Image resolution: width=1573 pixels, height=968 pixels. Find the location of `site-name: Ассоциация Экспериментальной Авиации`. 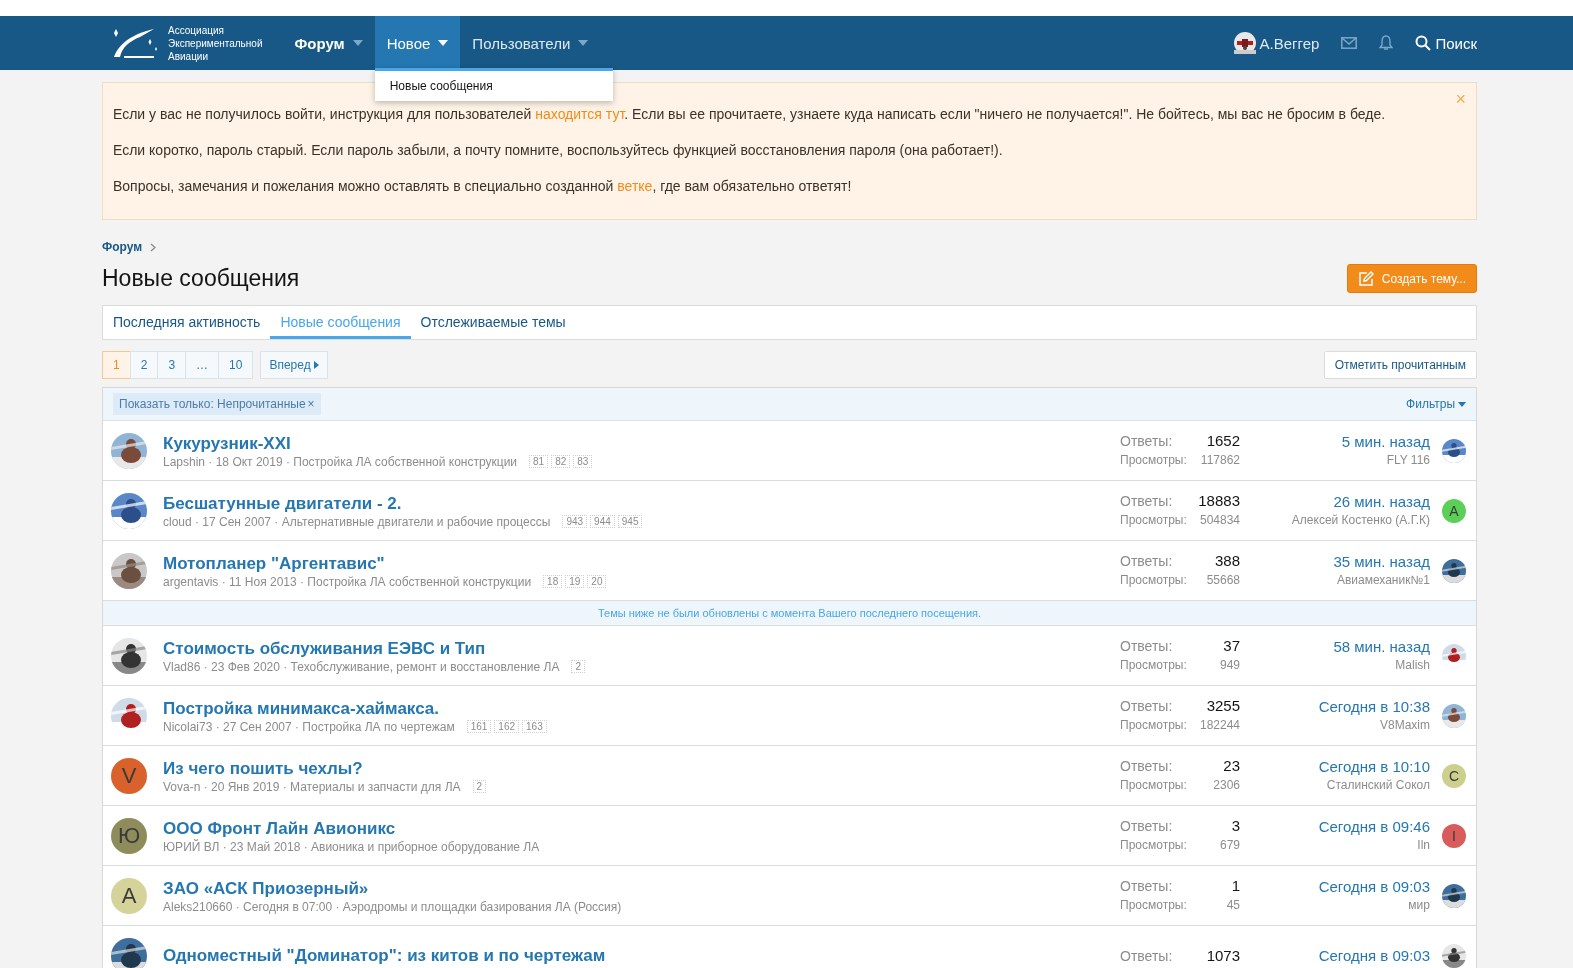

site-name: Ассоциация Экспериментальной Авиации is located at coordinates (215, 43).